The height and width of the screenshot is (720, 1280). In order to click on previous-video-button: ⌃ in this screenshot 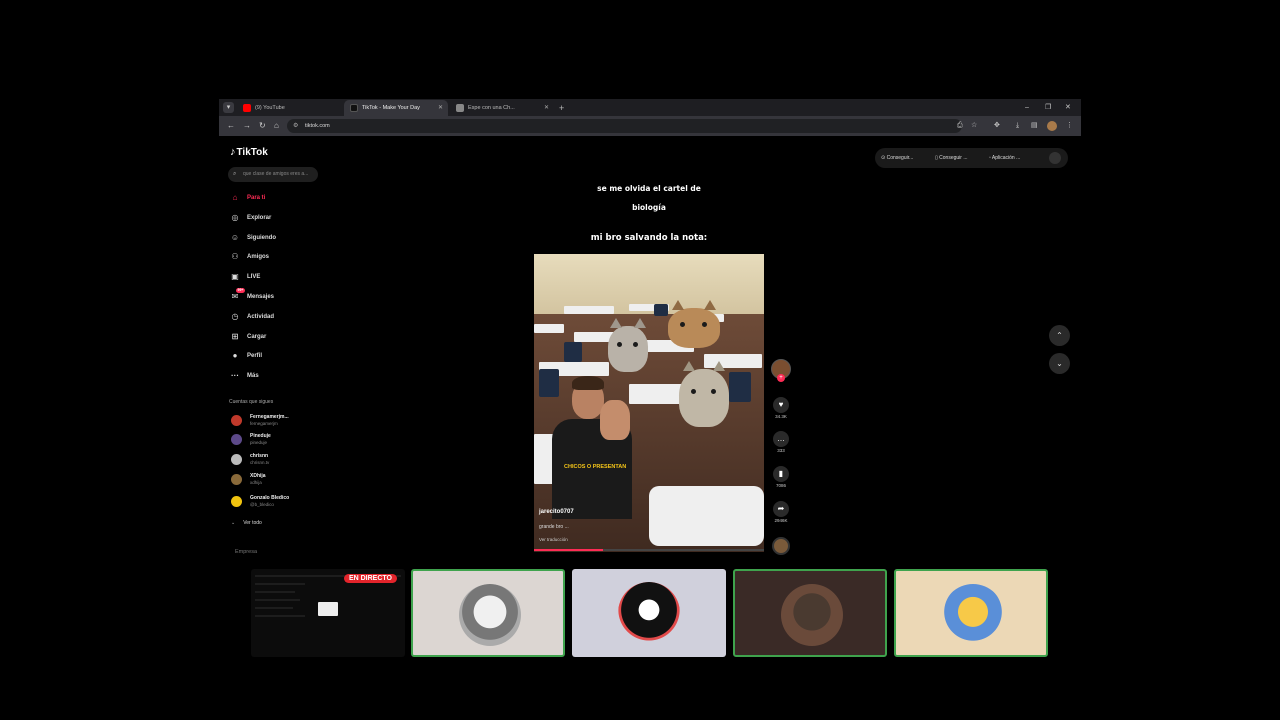, I will do `click(1059, 335)`.